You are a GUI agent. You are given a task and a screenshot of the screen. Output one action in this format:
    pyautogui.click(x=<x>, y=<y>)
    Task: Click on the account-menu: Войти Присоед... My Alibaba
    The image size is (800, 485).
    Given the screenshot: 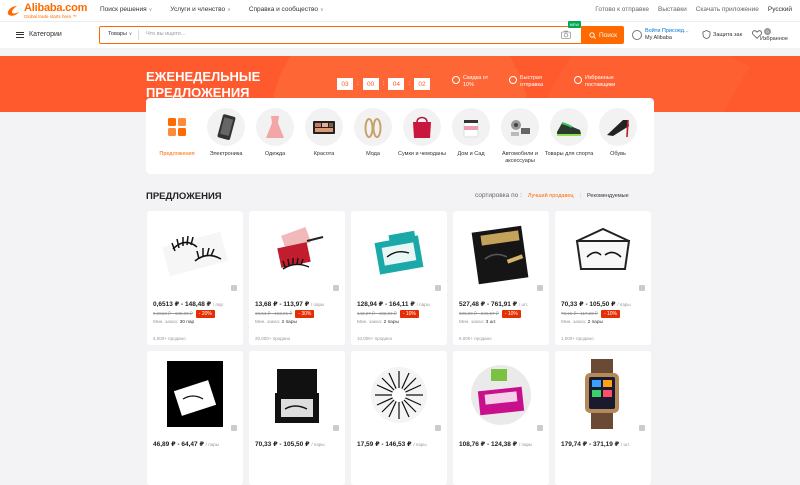 What is the action you would take?
    pyautogui.click(x=660, y=35)
    